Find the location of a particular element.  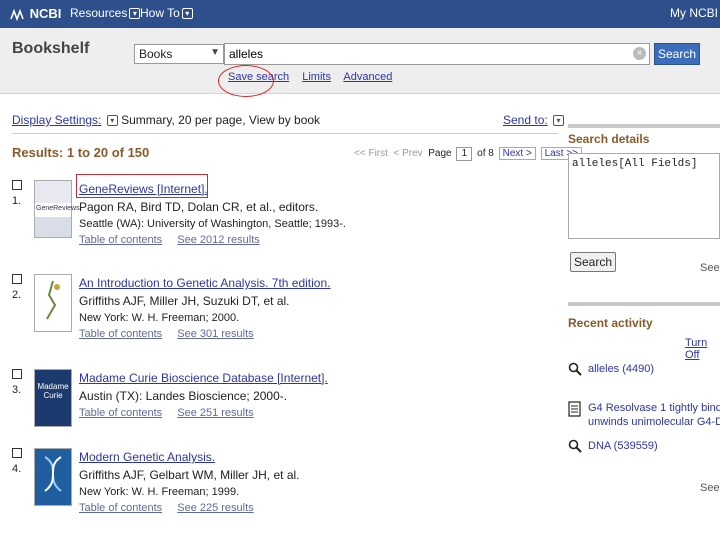

annotation-circle is located at coordinates (246, 81).